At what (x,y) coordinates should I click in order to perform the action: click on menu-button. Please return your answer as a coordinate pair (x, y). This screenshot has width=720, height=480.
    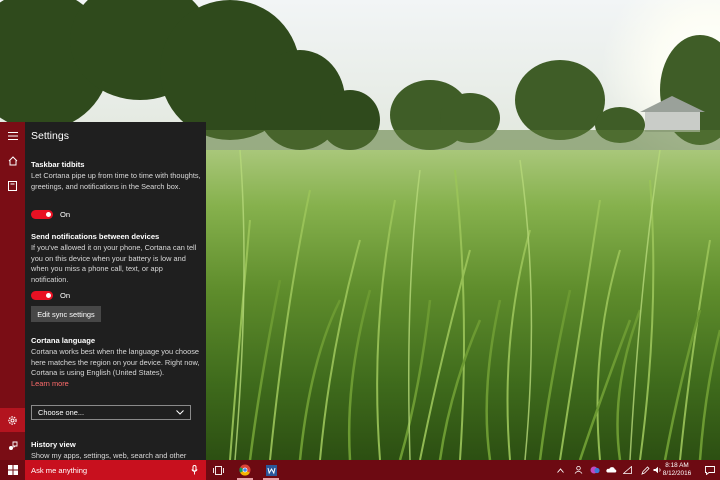
    Looking at the image, I should click on (12, 136).